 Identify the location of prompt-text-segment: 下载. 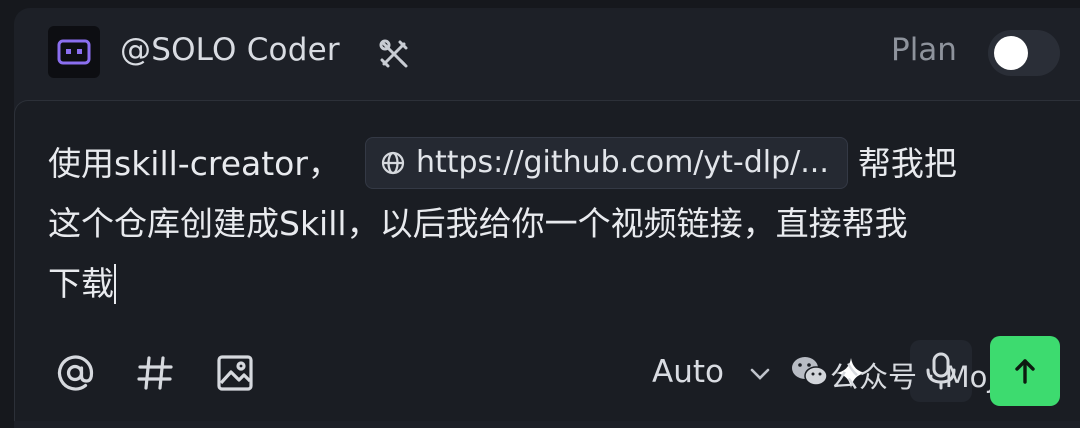
(81, 283).